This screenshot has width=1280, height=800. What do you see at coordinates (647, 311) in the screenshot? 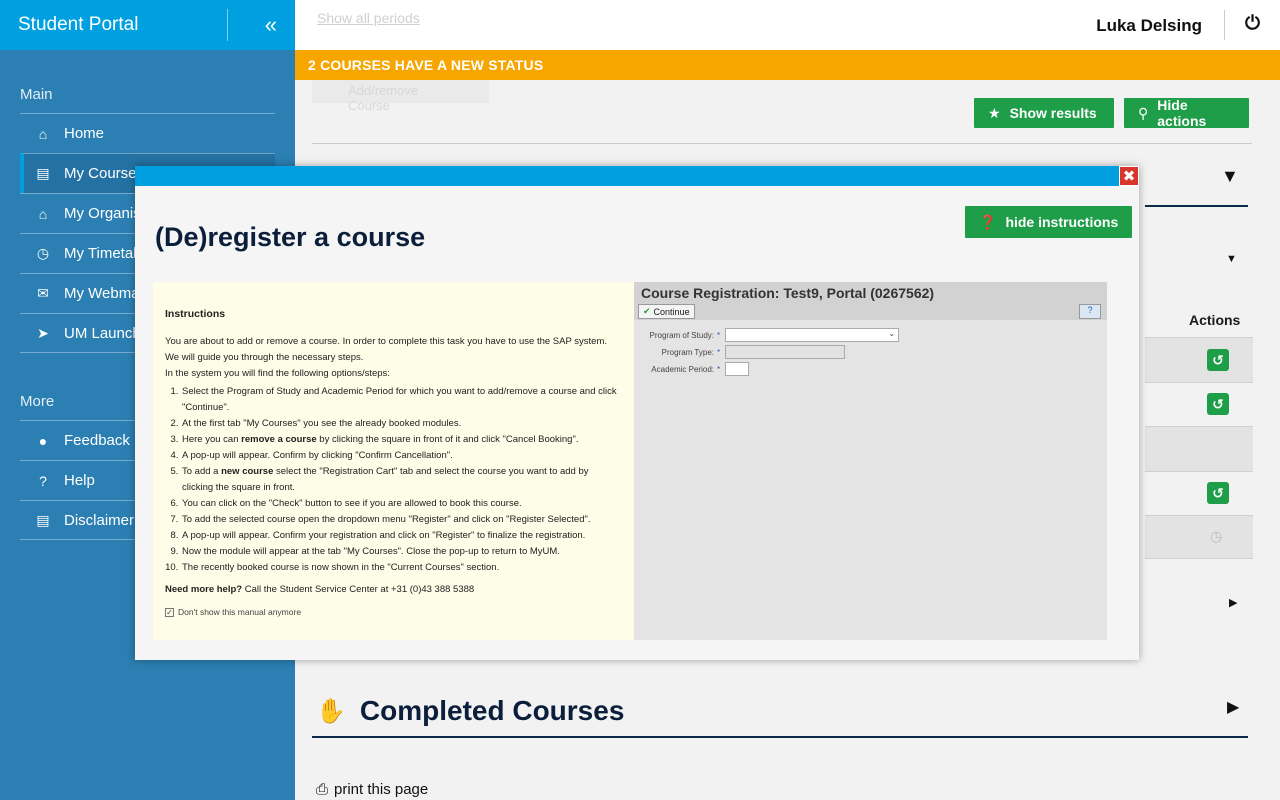
I see `check-icon: ✔` at bounding box center [647, 311].